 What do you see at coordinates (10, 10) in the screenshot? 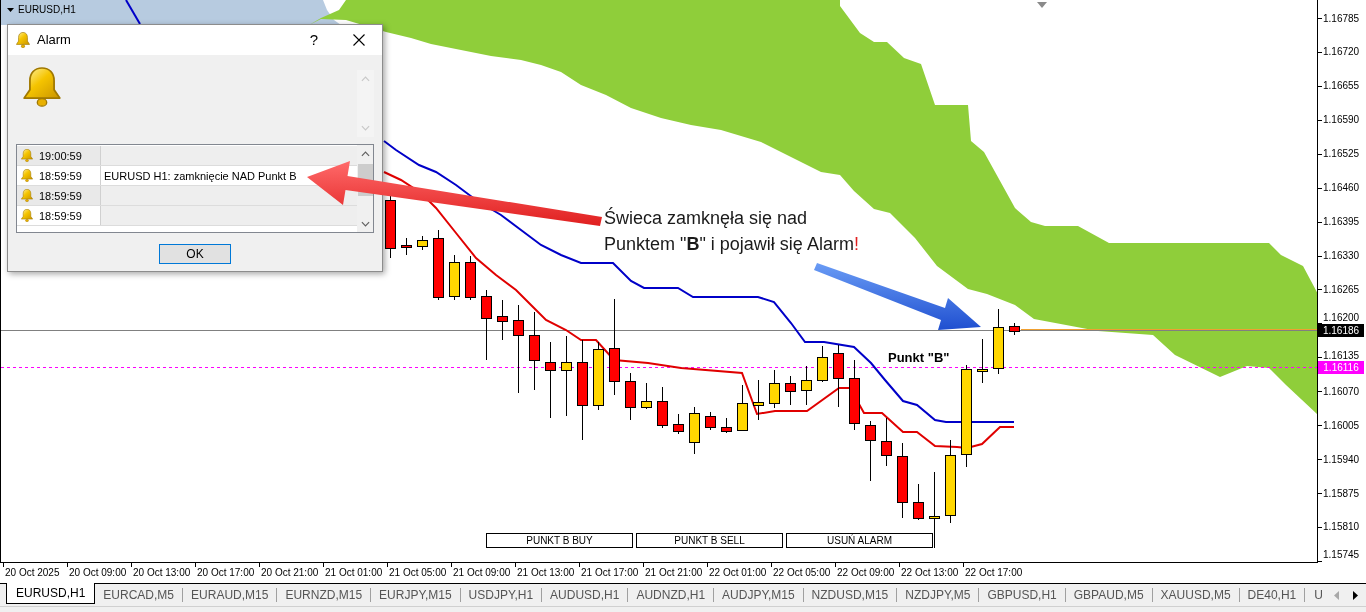
I see `caret-icon` at bounding box center [10, 10].